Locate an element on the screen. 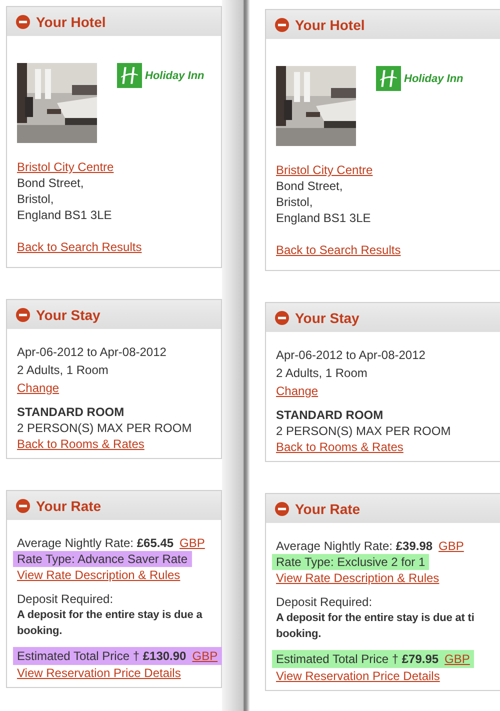 The width and height of the screenshot is (500, 711). total-price: Estimated Total Price † £130.90 is located at coordinates (101, 656).